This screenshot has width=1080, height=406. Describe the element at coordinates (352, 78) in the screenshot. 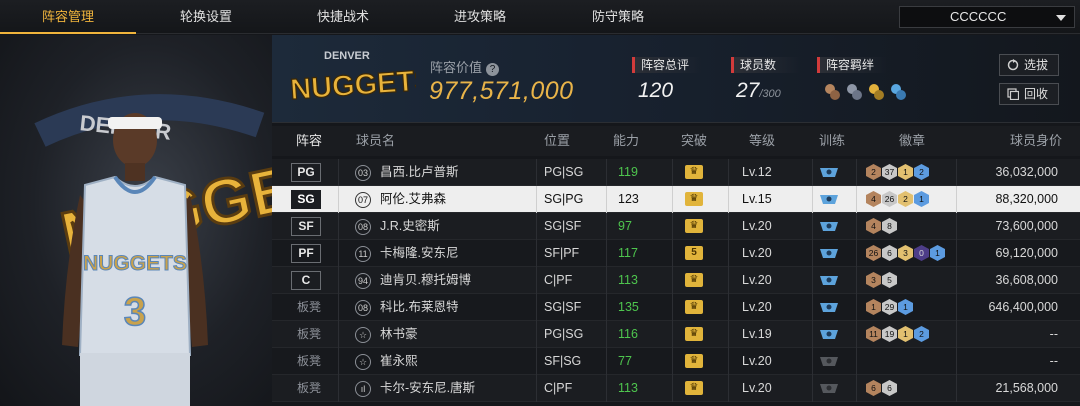

I see `team-logo: DENVER NUGGETS` at that location.